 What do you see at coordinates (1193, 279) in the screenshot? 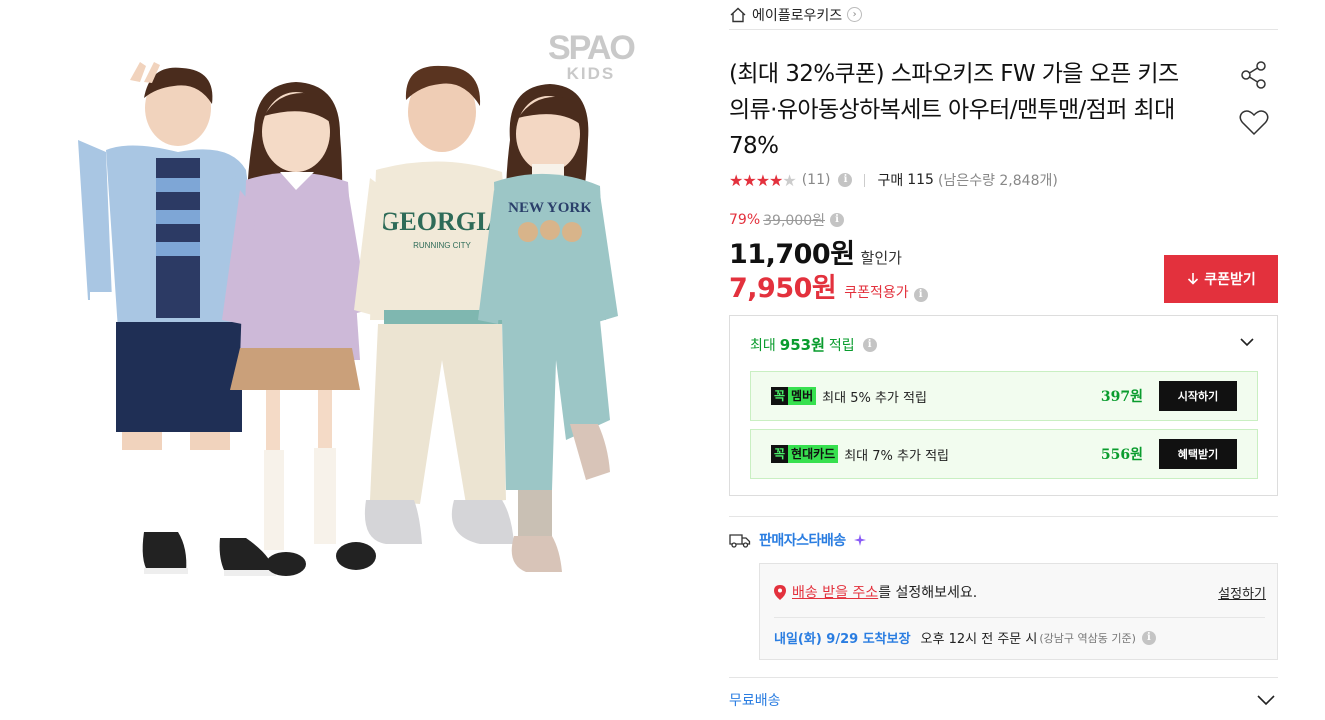
I see `download-icon` at bounding box center [1193, 279].